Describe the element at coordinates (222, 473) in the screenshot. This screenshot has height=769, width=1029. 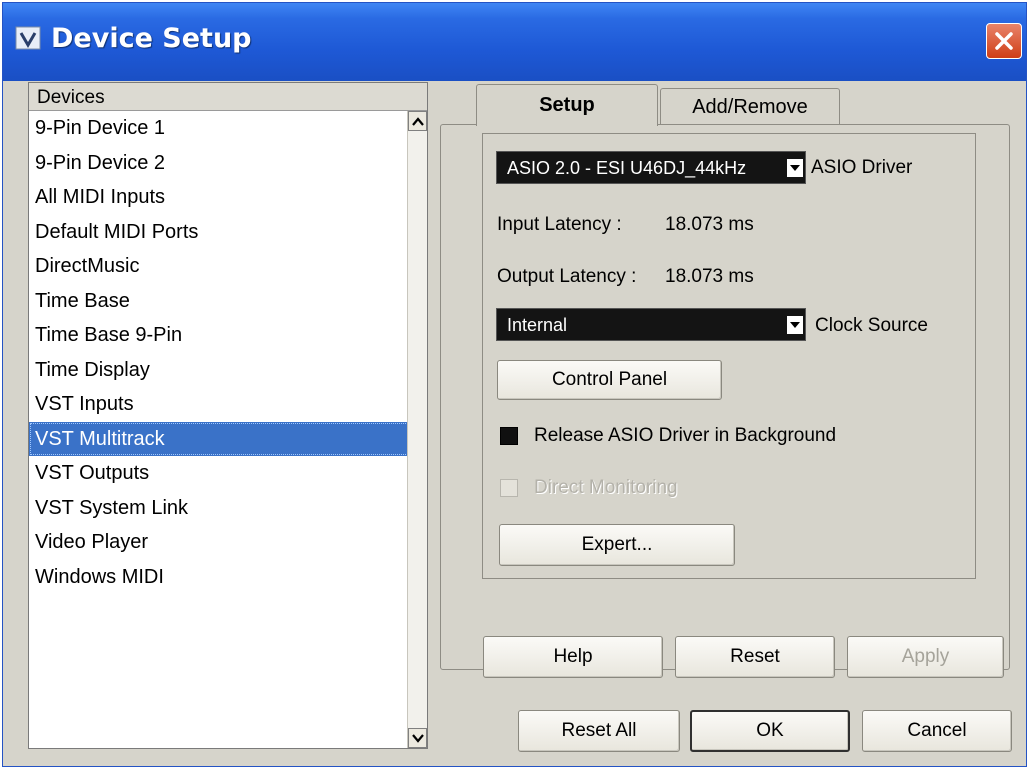
I see `device-item: VST Outputs` at that location.